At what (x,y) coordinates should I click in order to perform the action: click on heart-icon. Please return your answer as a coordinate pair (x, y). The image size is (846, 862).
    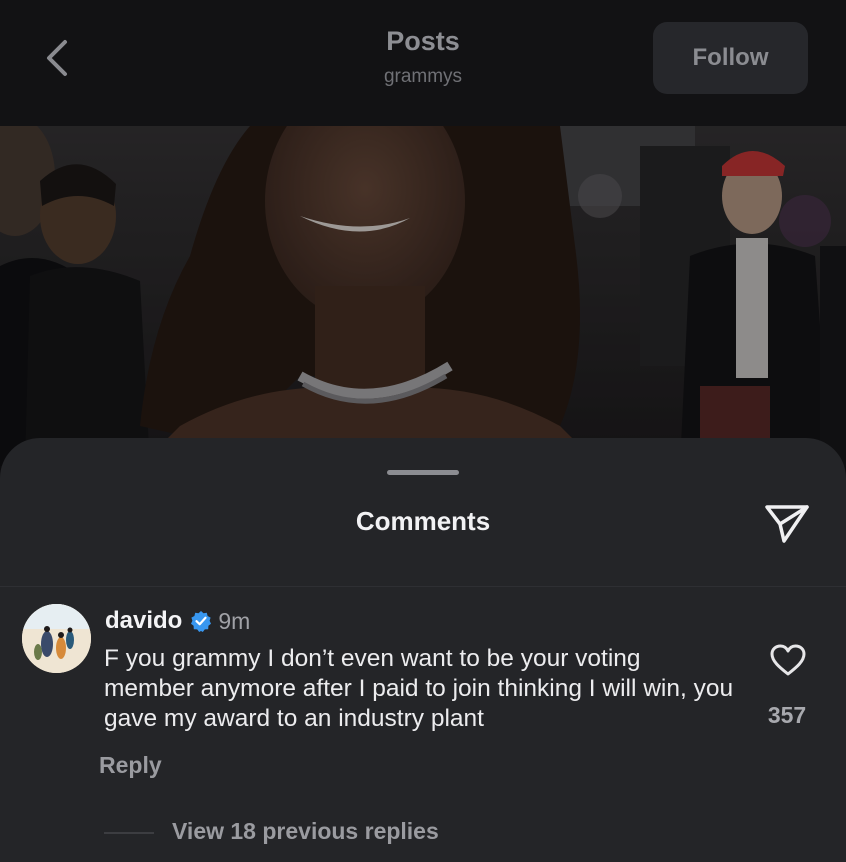
    Looking at the image, I should click on (788, 660).